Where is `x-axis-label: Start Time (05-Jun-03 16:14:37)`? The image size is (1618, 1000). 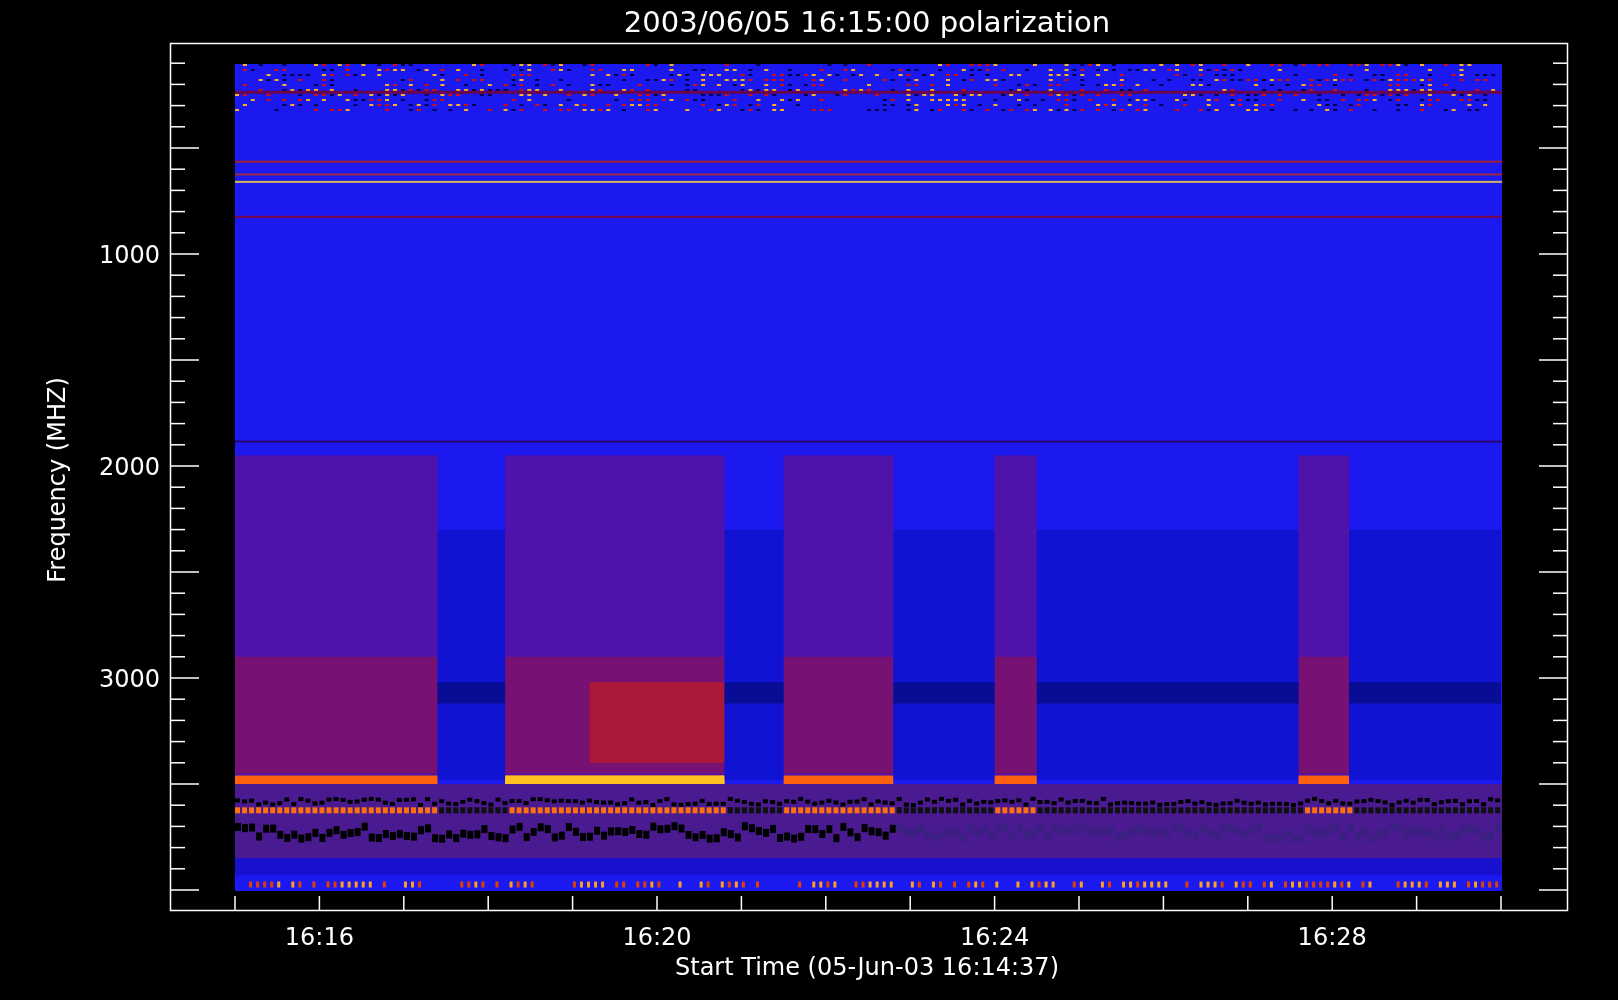
x-axis-label: Start Time (05-Jun-03 16:14:37) is located at coordinates (867, 967).